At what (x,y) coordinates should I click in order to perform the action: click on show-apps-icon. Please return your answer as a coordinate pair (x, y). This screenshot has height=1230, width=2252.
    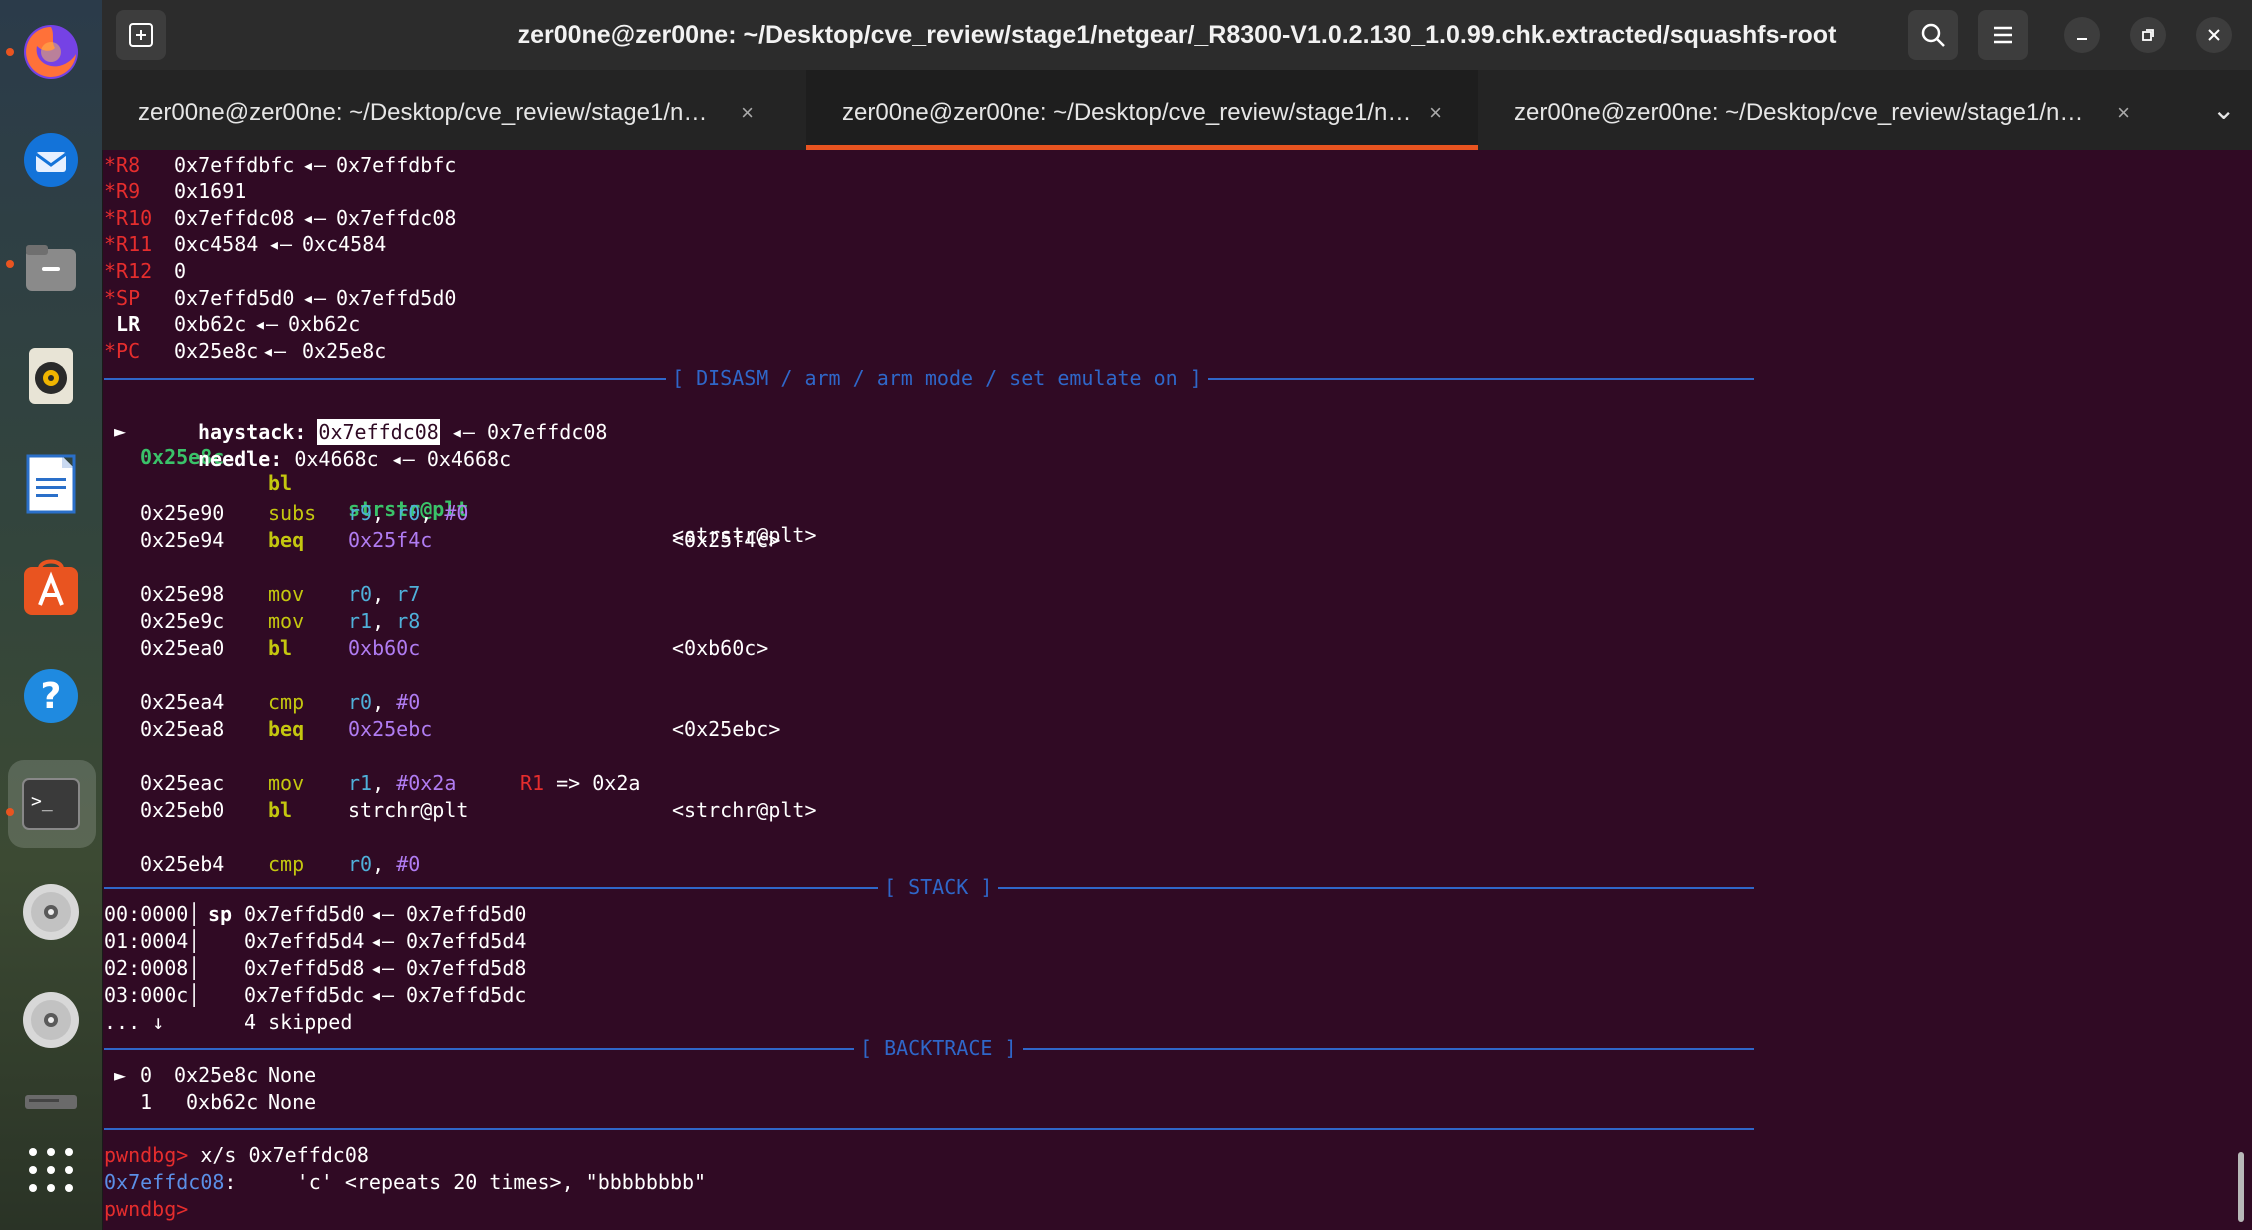
    Looking at the image, I should click on (51, 1170).